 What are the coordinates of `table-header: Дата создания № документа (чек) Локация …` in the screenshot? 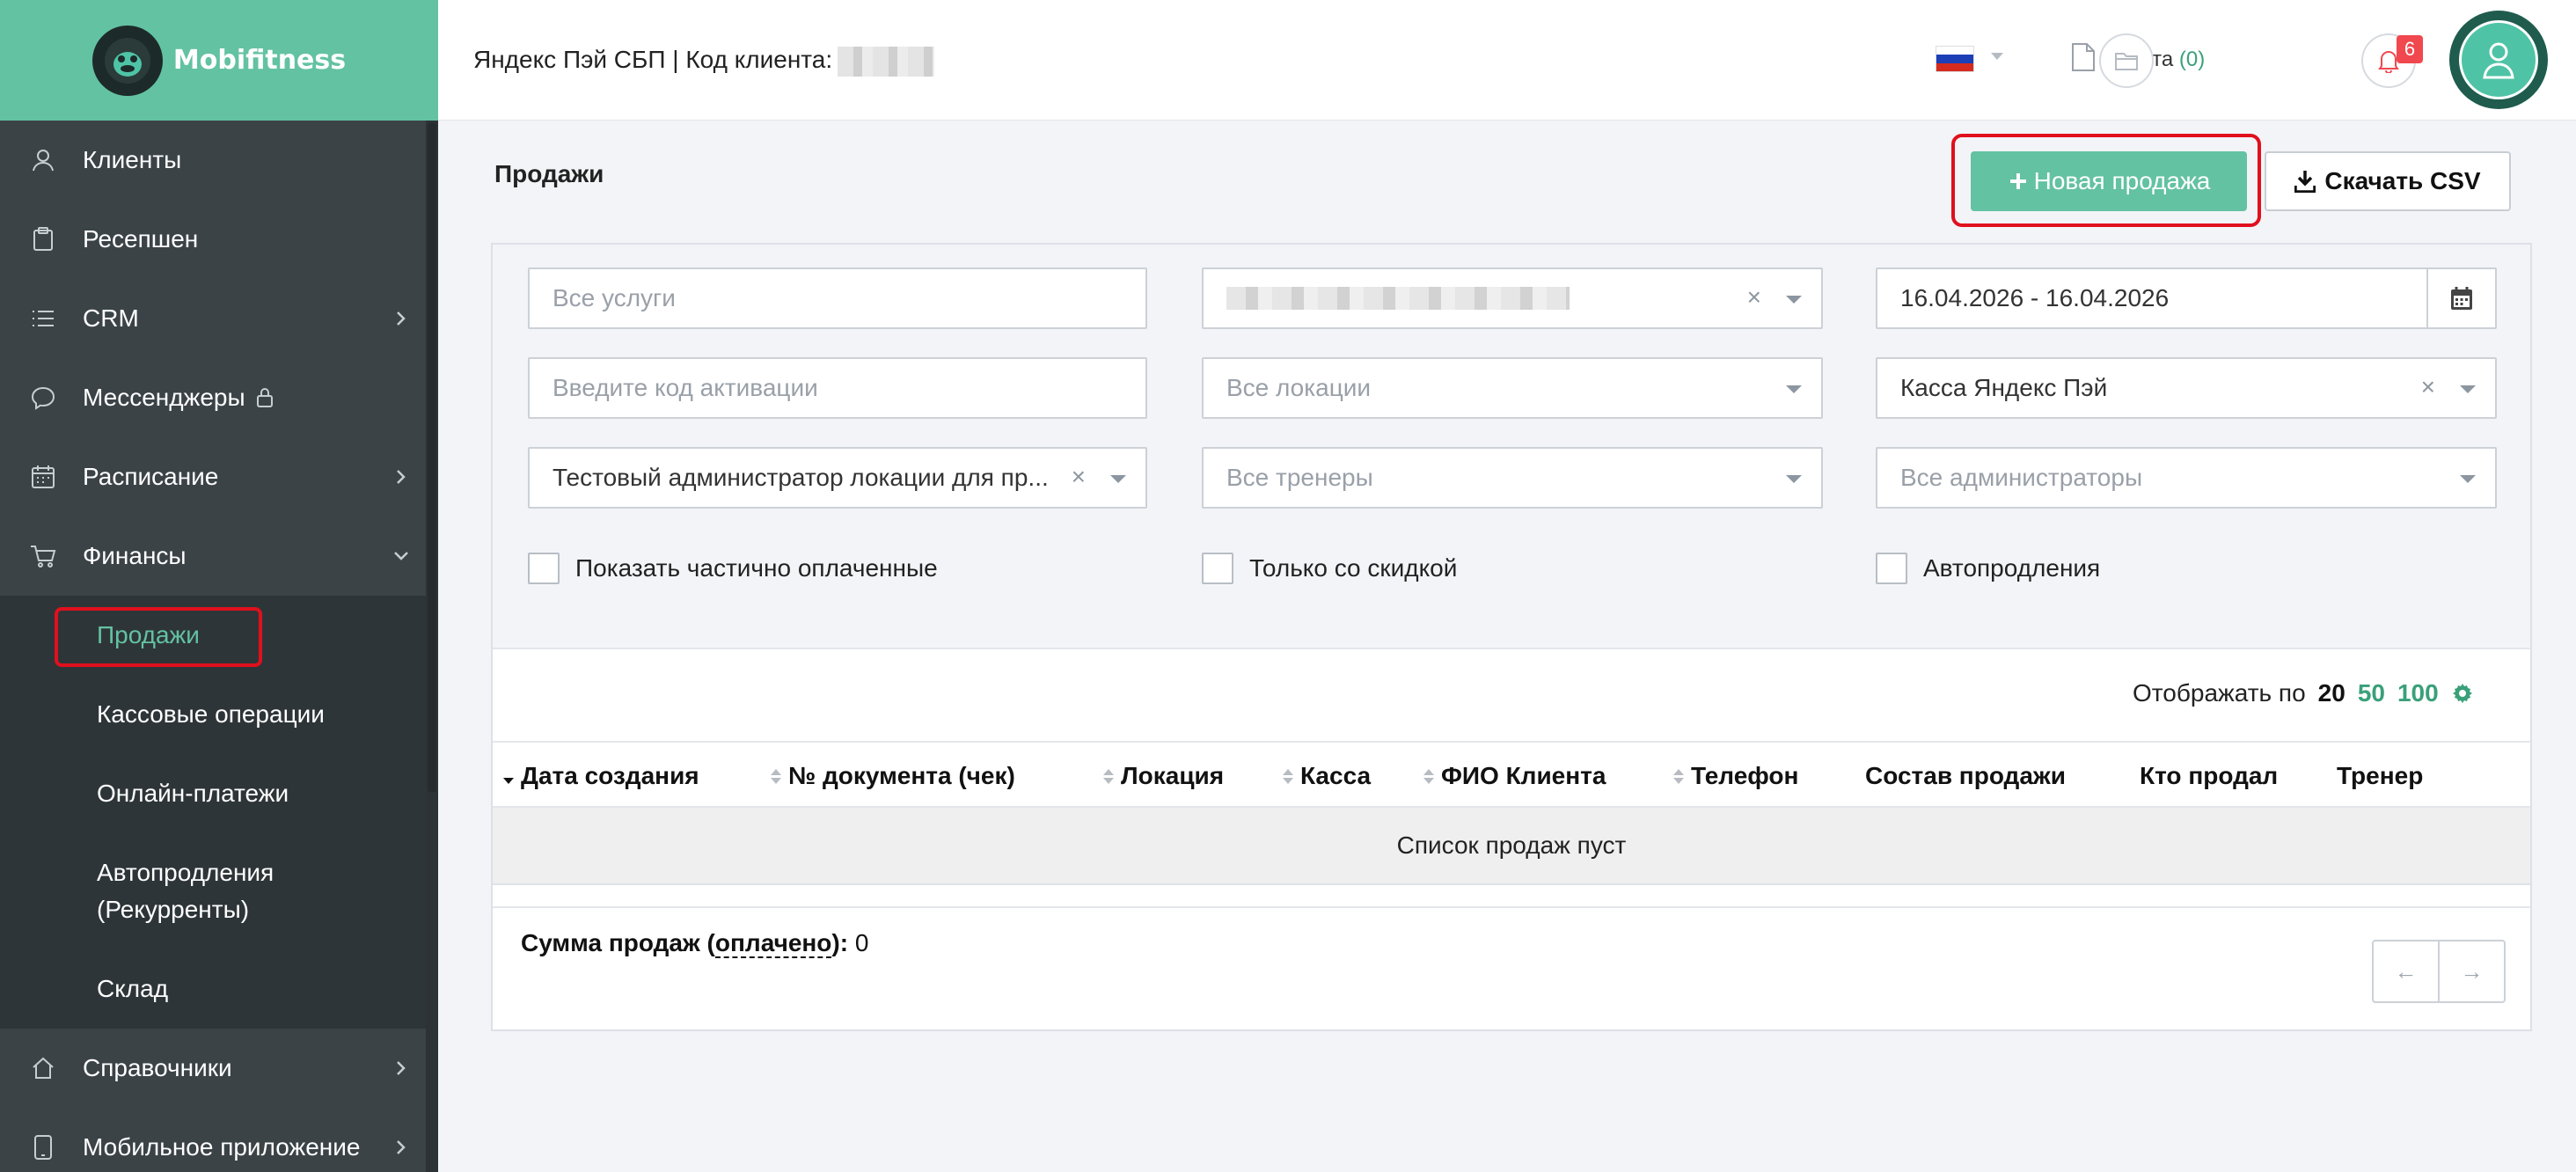 It's located at (1511, 774).